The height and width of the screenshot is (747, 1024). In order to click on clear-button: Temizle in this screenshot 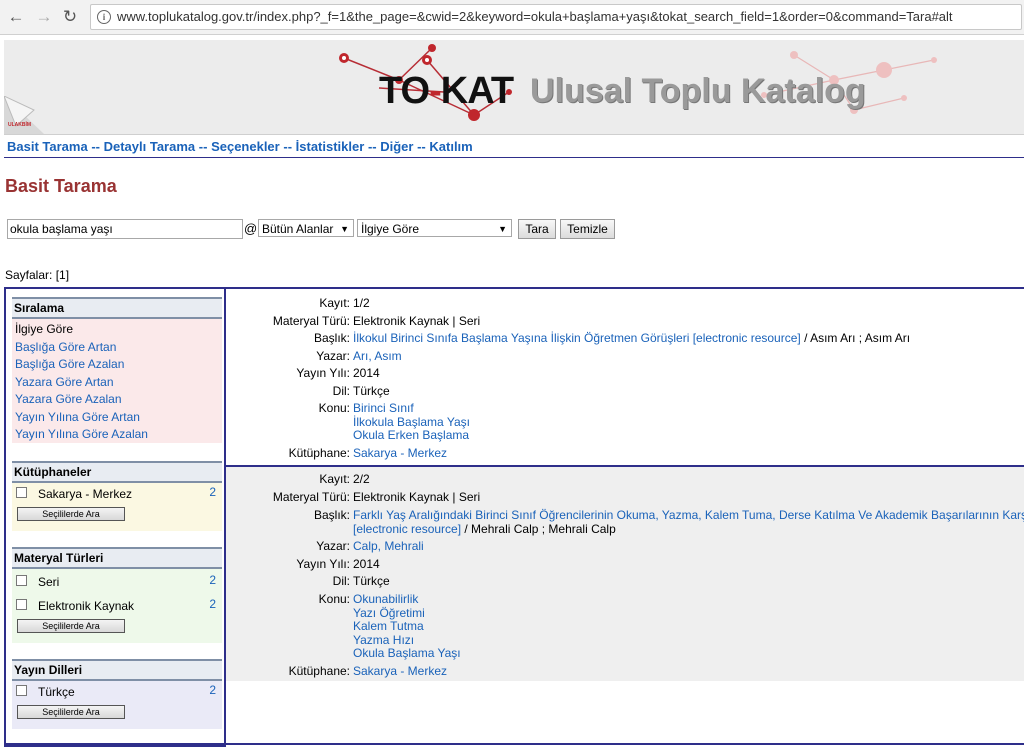, I will do `click(587, 229)`.